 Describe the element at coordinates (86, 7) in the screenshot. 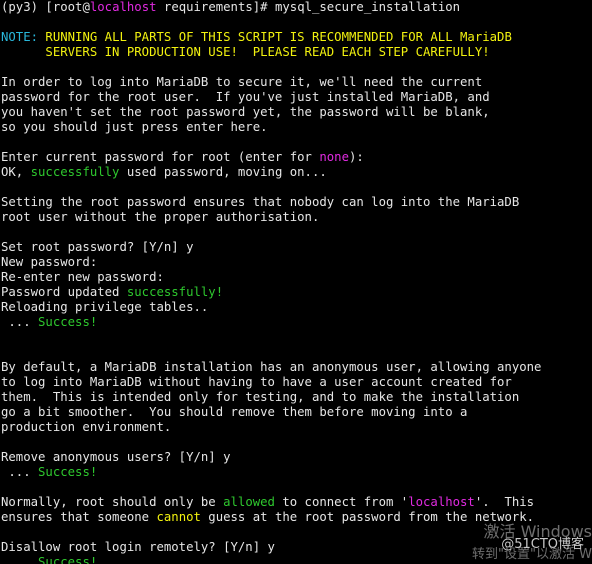

I see `prompt-at: @` at that location.